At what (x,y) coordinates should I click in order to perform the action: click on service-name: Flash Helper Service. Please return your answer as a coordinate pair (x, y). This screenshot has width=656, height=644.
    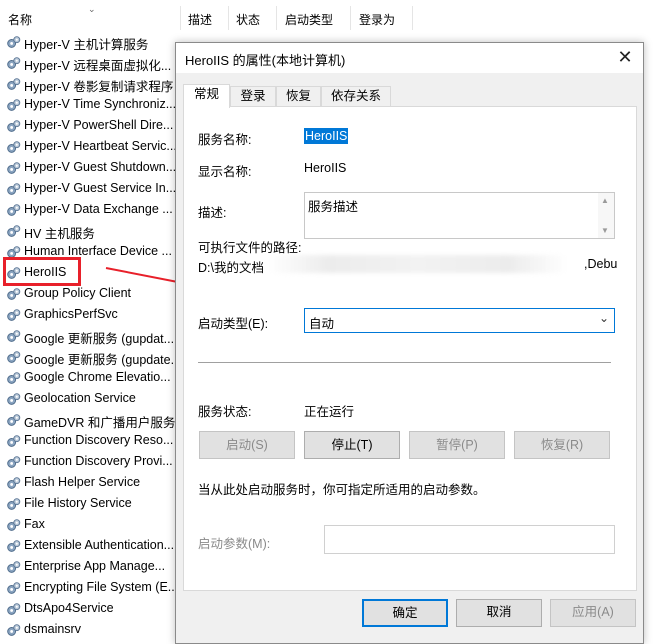
    Looking at the image, I should click on (82, 482).